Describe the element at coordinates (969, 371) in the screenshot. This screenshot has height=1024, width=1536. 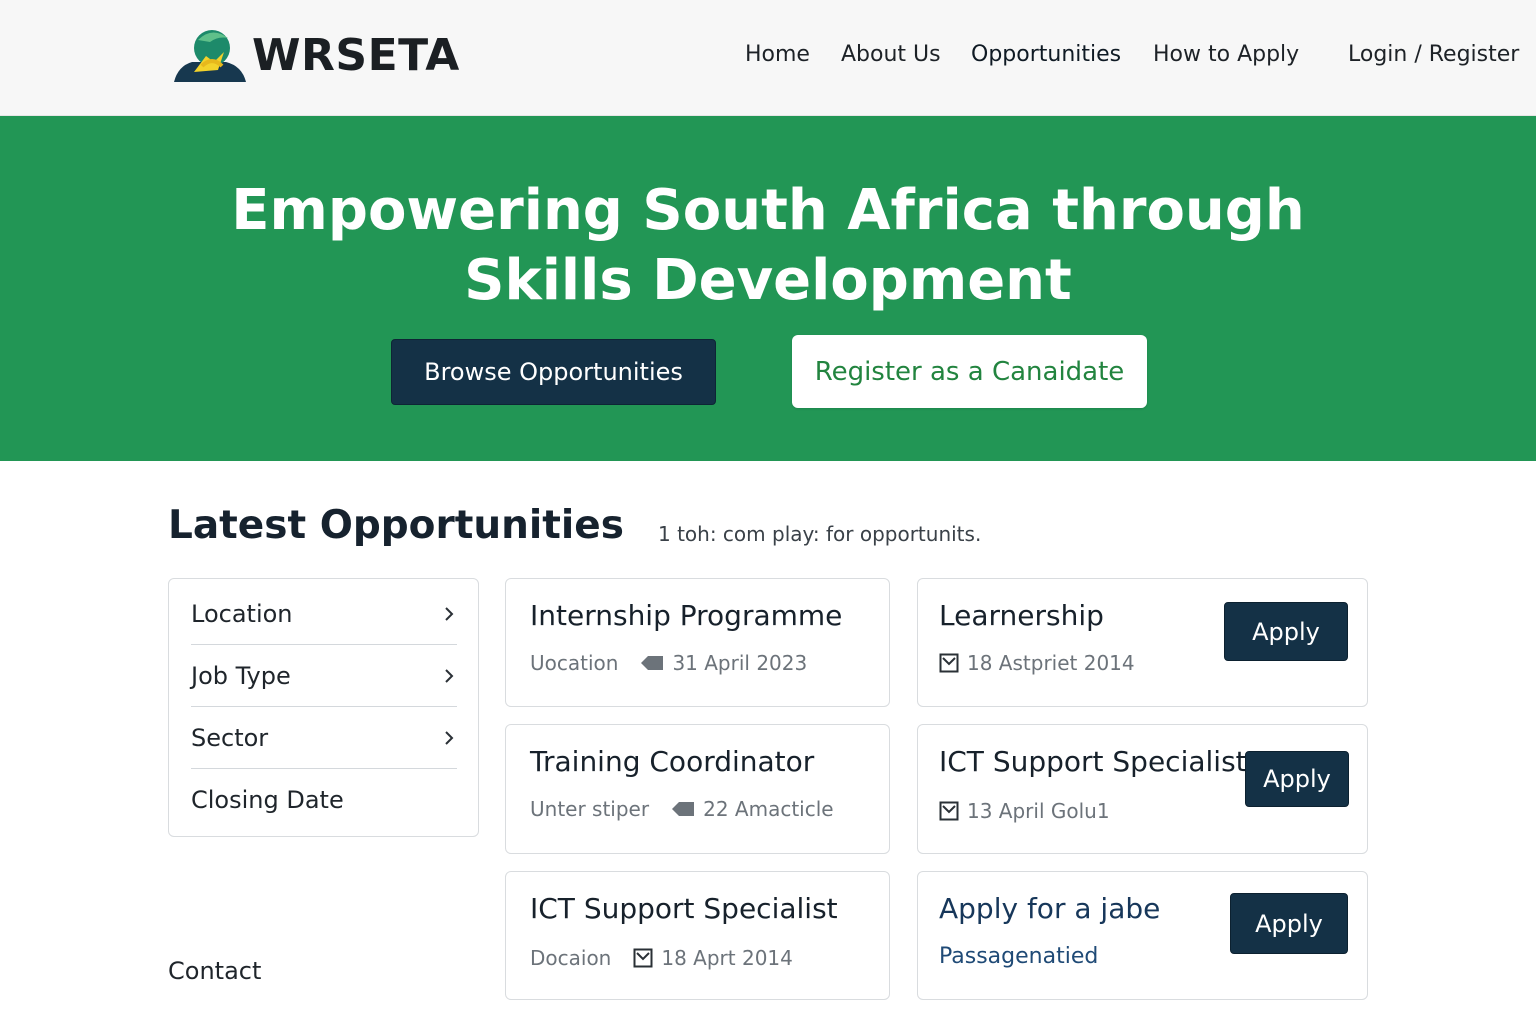
I see `register-candidate-button: Register as a Canaidate` at that location.